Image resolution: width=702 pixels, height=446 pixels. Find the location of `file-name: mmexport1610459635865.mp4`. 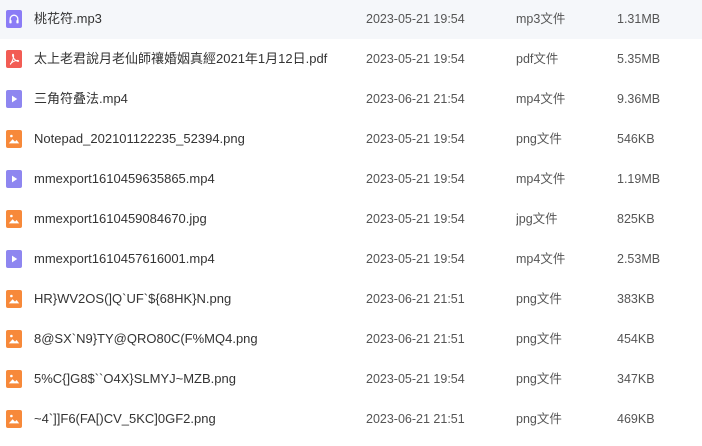

file-name: mmexport1610459635865.mp4 is located at coordinates (124, 178).